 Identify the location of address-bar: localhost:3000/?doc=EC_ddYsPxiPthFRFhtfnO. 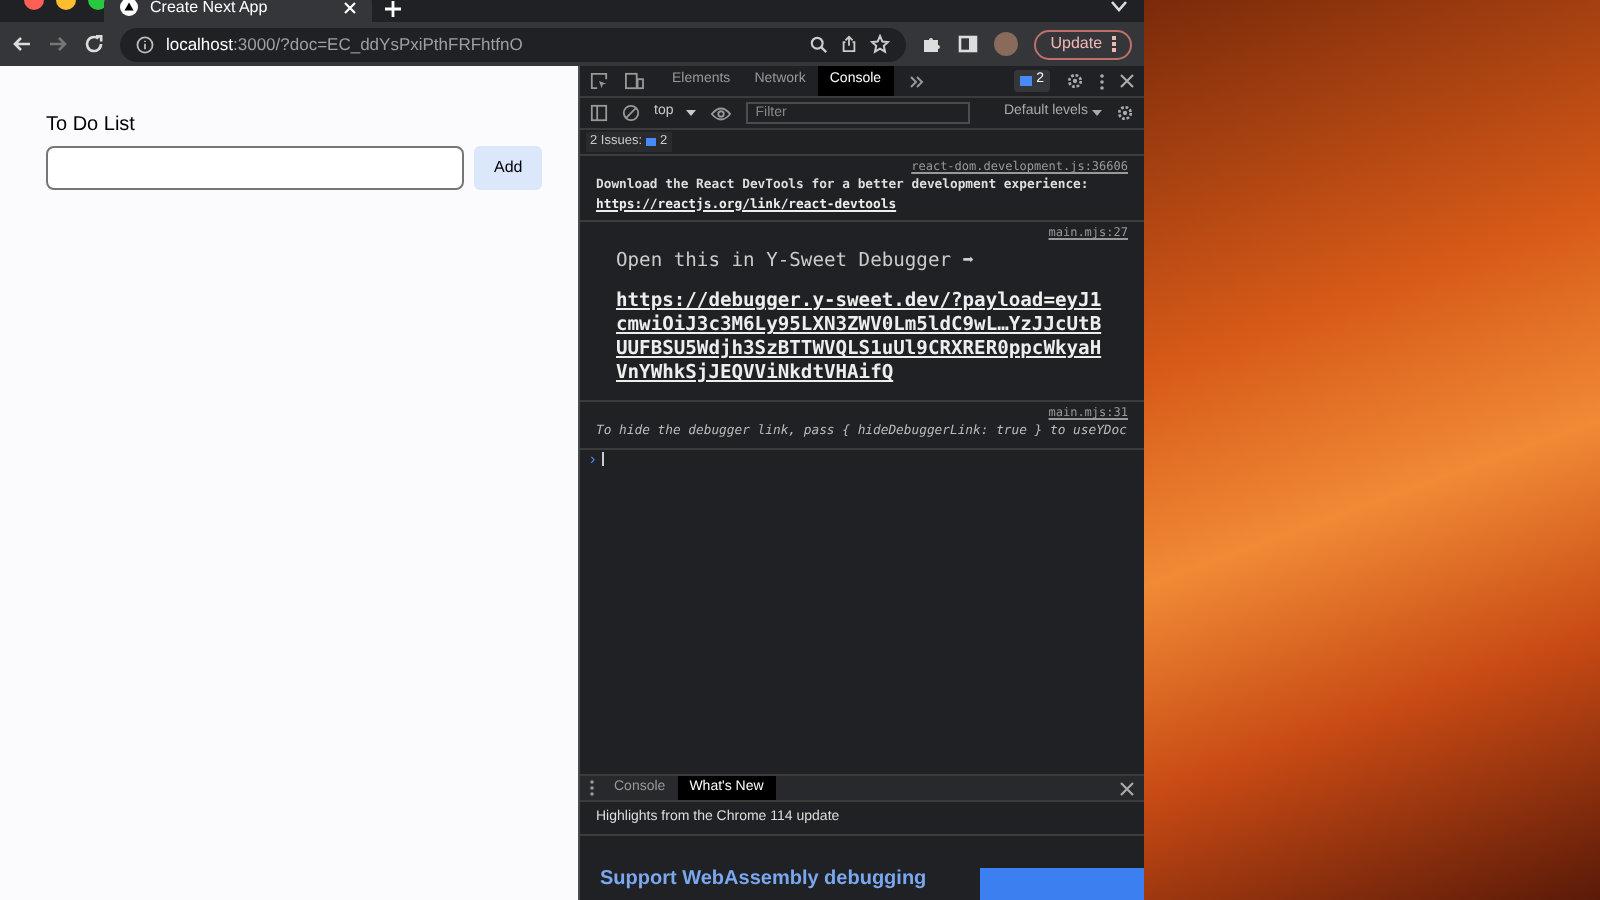
(513, 44).